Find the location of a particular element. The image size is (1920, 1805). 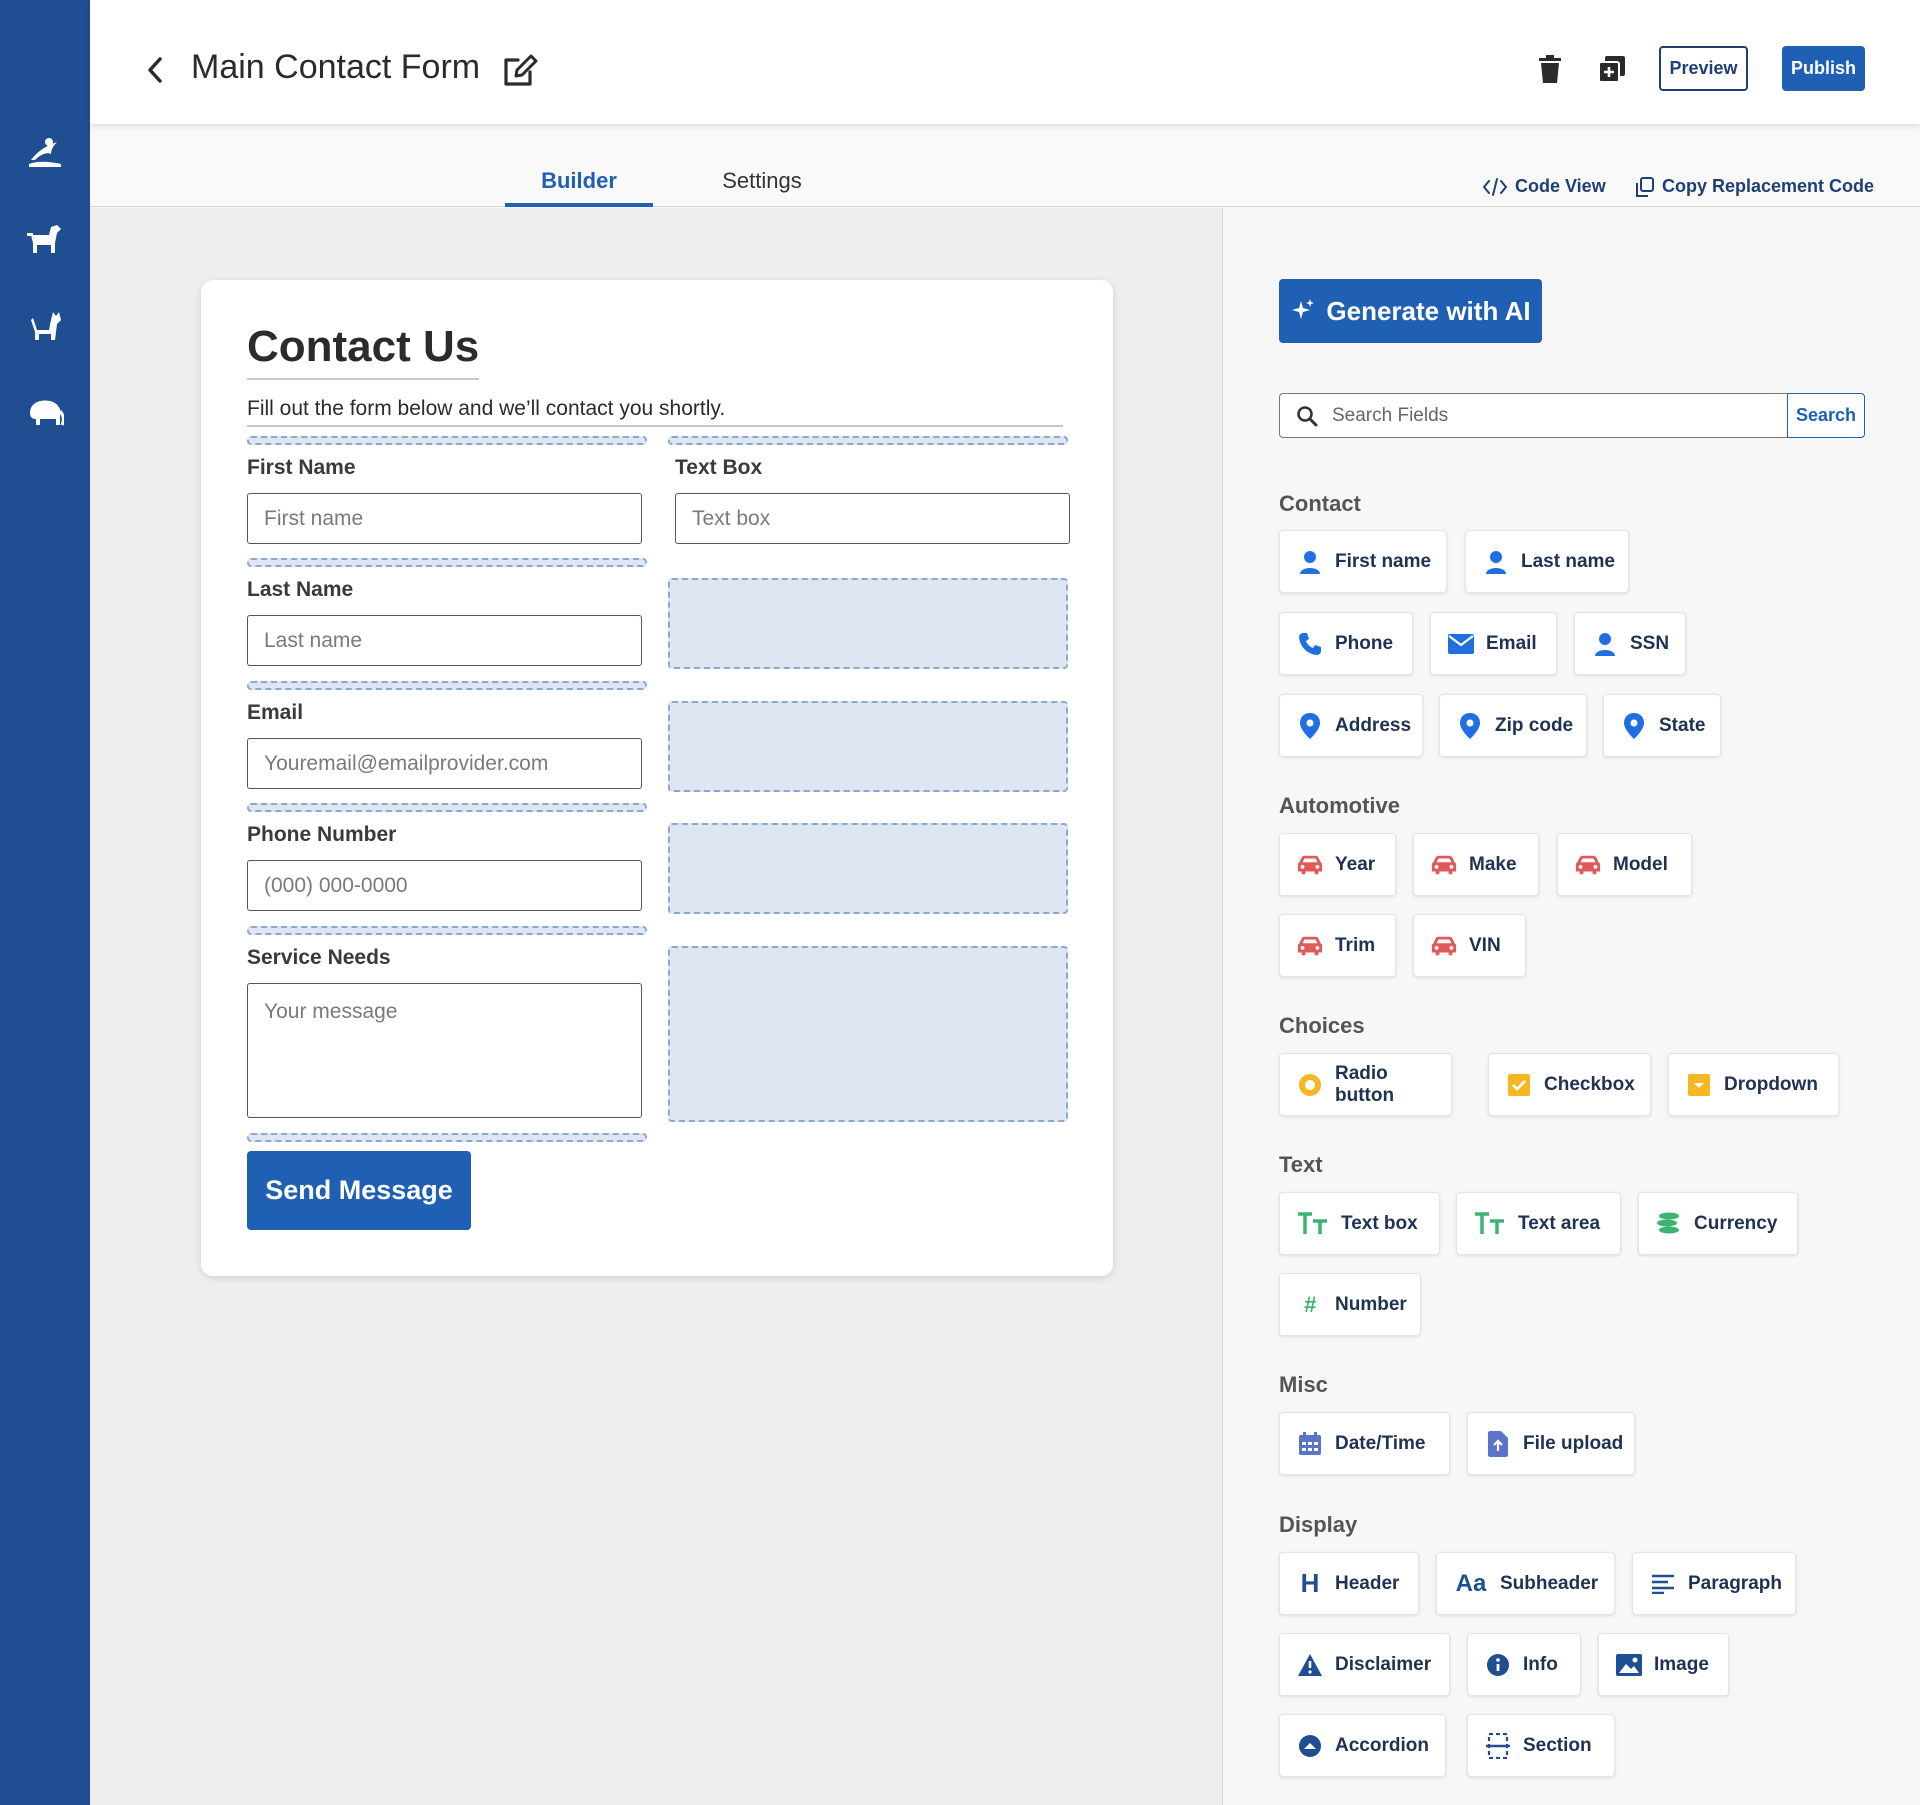

field-chip-ssn: SSN is located at coordinates (1630, 643).